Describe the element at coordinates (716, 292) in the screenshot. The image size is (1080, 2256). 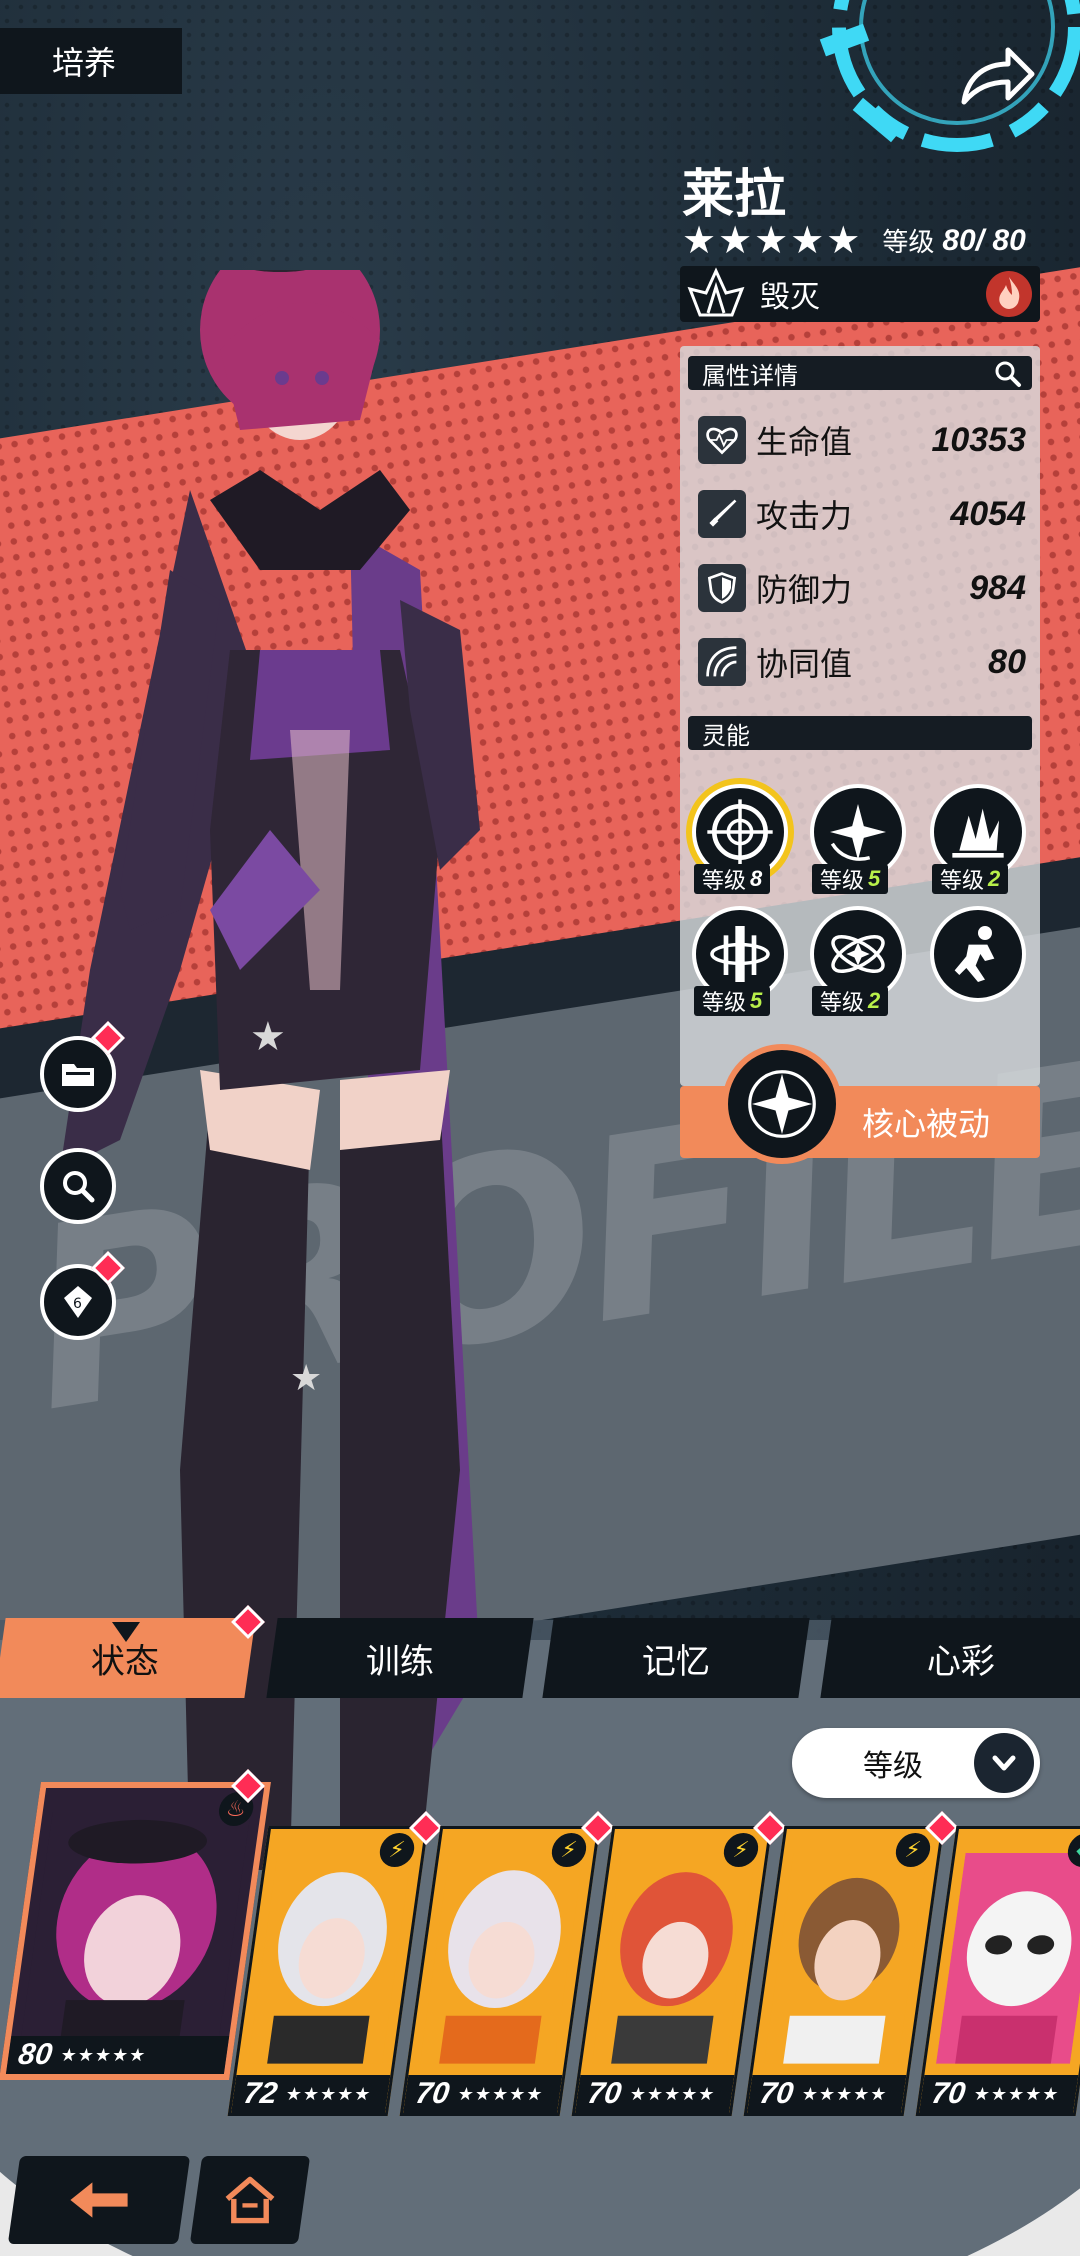
I see `destruction-emblem-icon` at that location.